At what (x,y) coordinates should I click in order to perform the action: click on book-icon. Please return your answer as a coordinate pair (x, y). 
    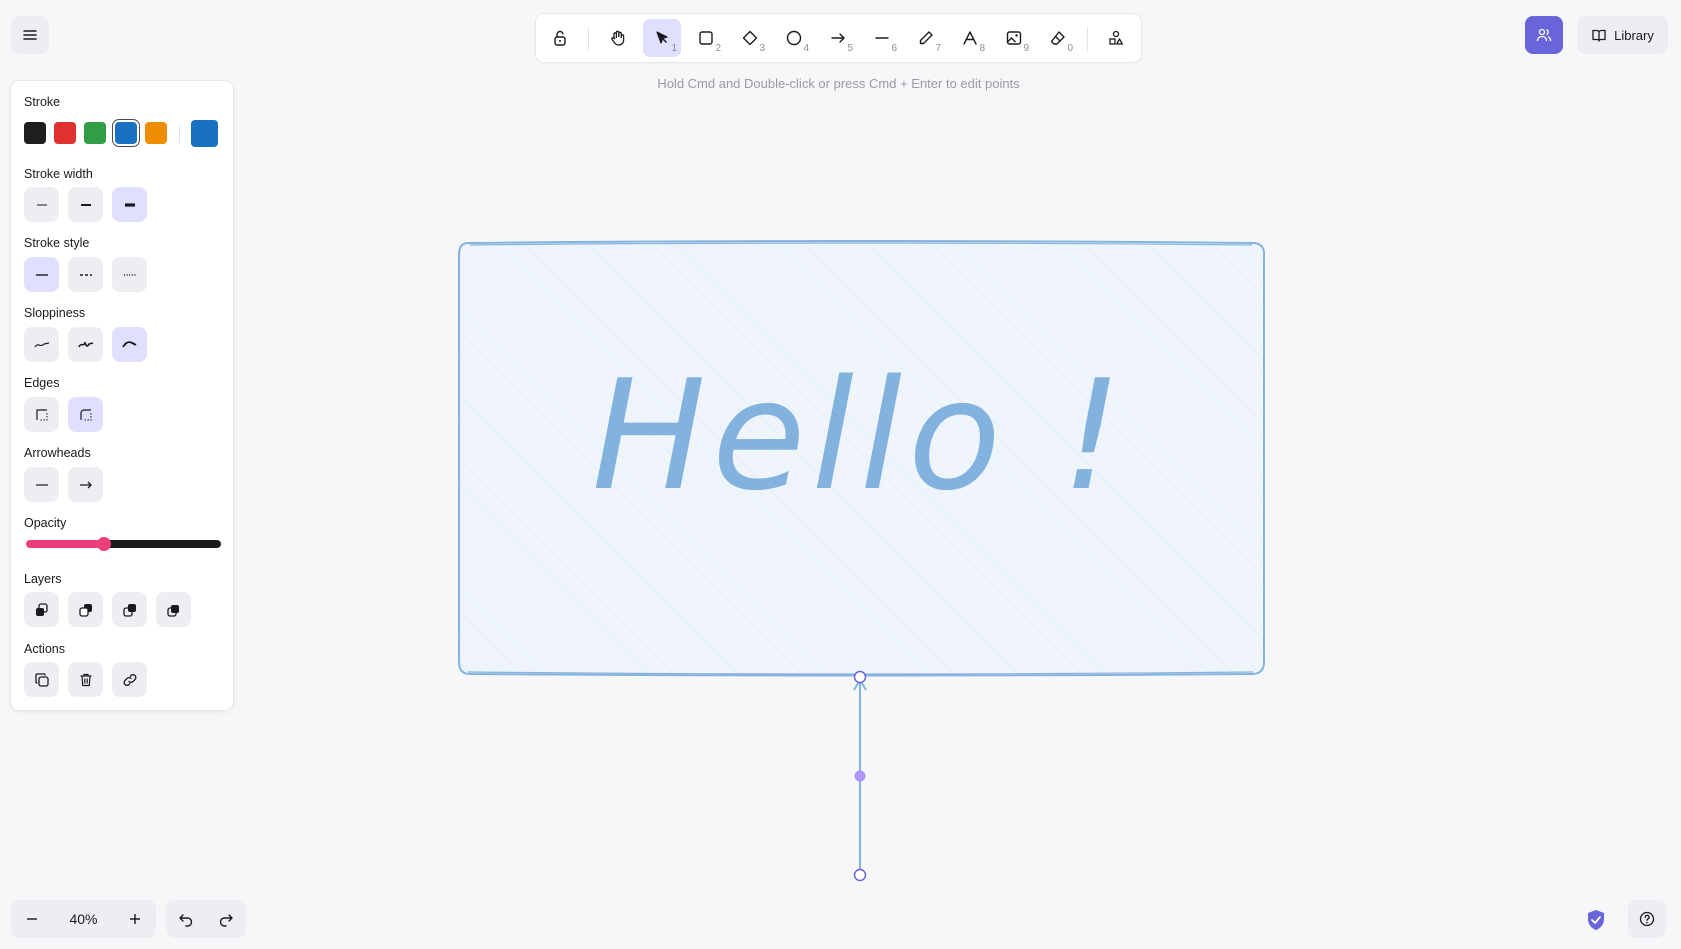
    Looking at the image, I should click on (1599, 35).